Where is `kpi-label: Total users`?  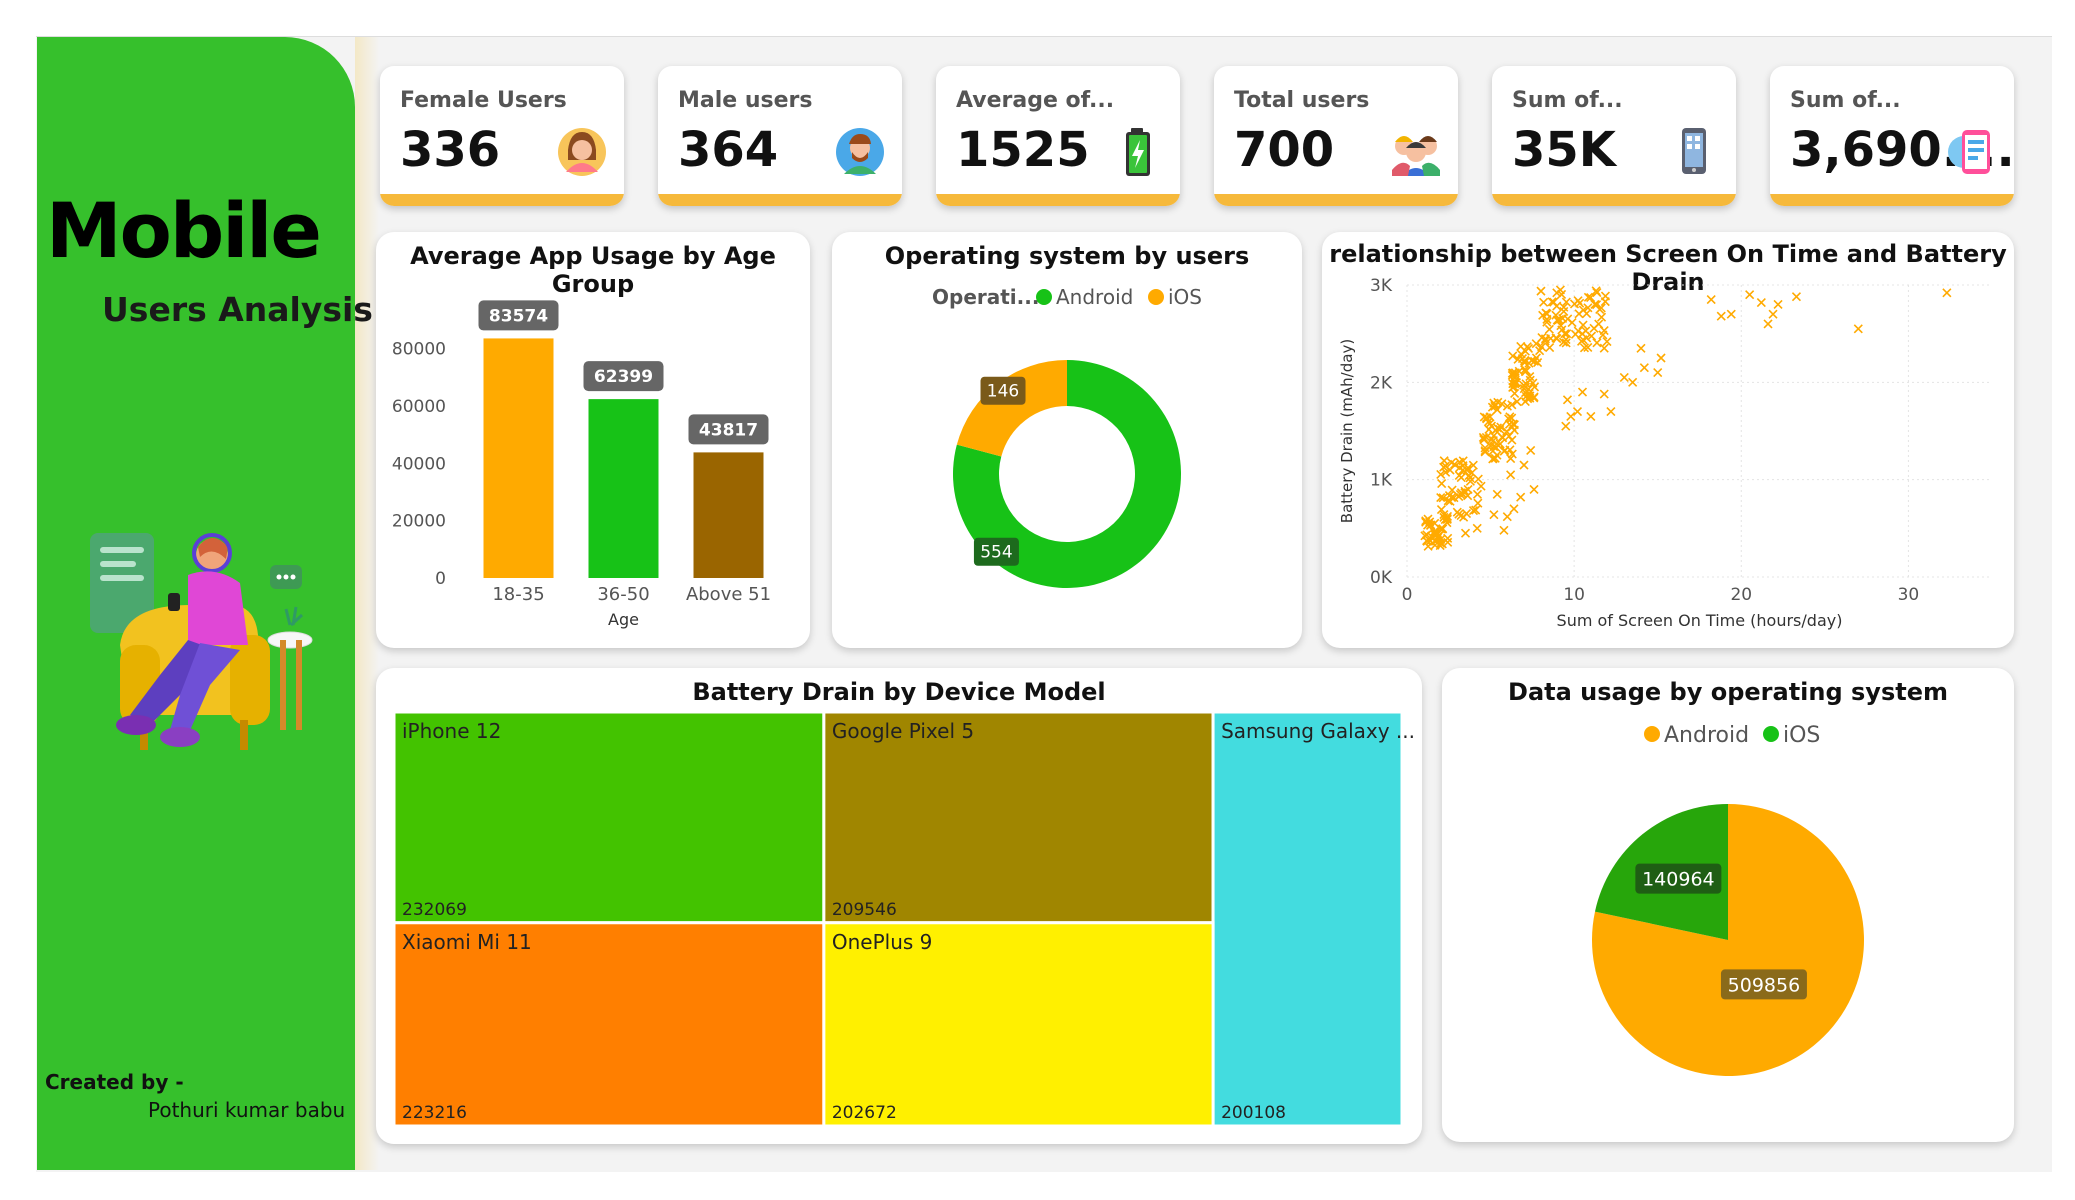
kpi-label: Total users is located at coordinates (1302, 100).